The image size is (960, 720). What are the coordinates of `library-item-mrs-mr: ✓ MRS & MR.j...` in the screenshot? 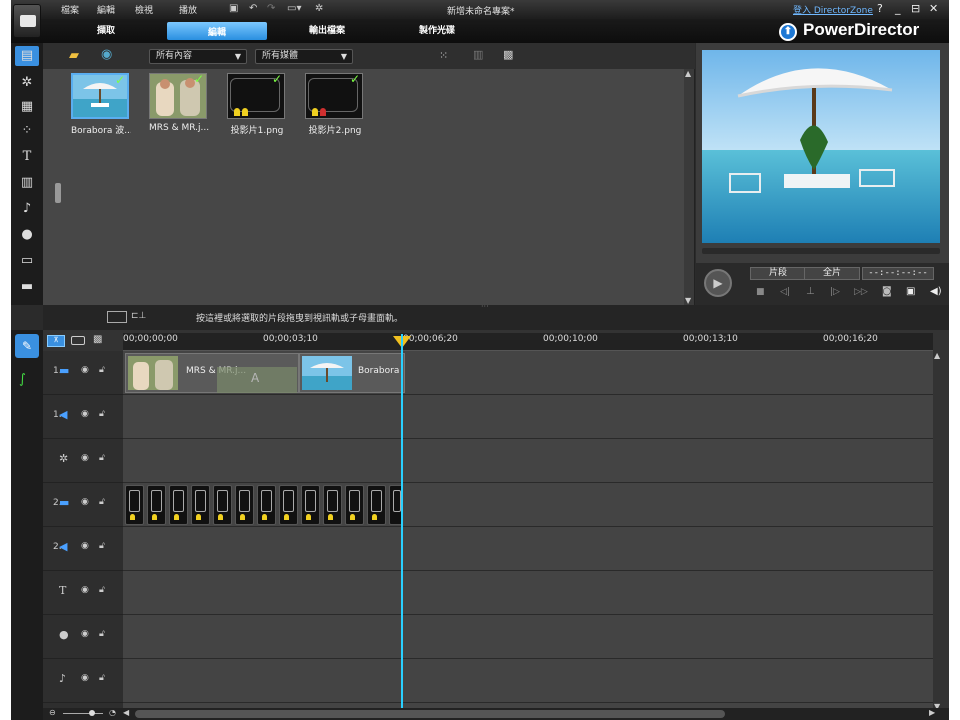 It's located at (179, 103).